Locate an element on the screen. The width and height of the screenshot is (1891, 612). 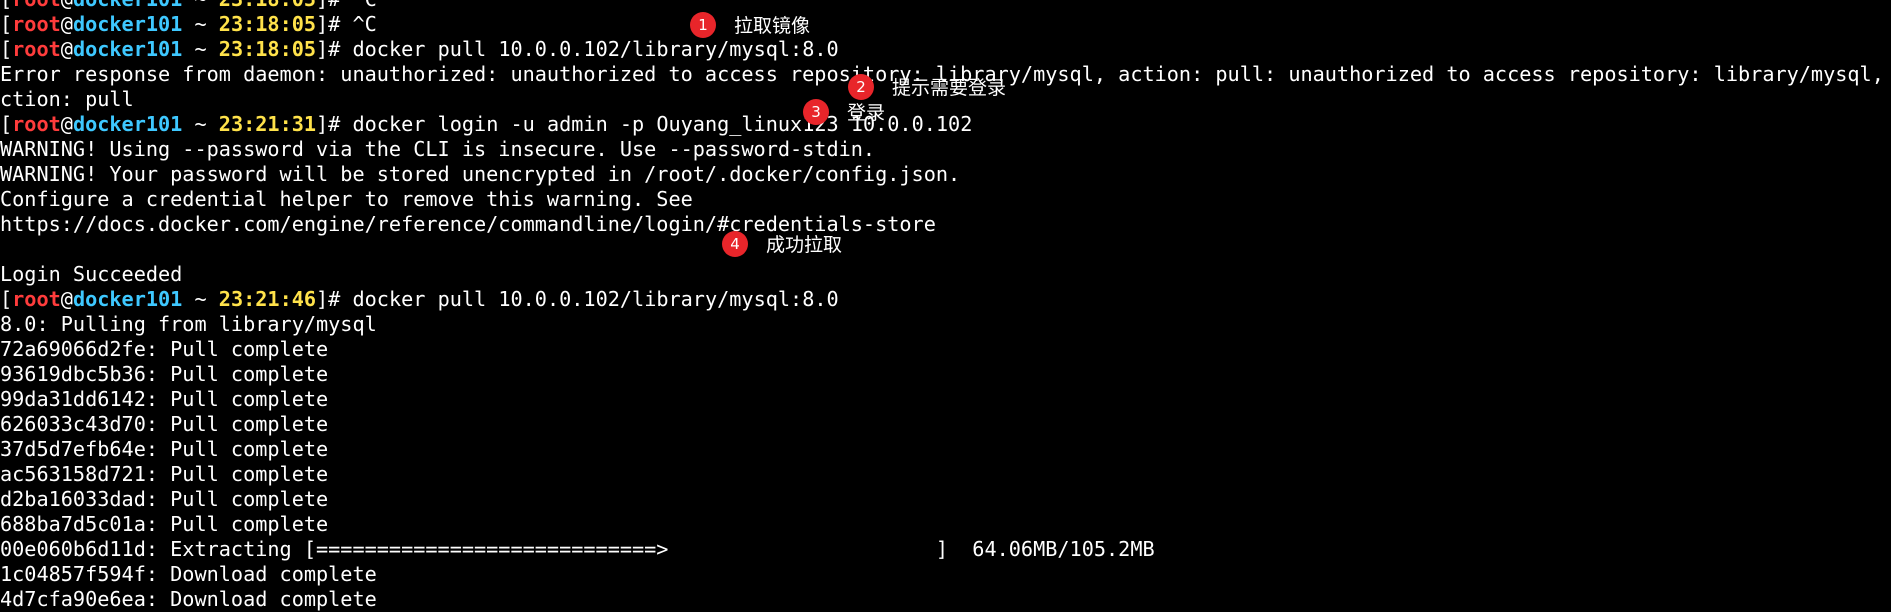
output-line: ac563158d721: Pull complete is located at coordinates (945, 474).